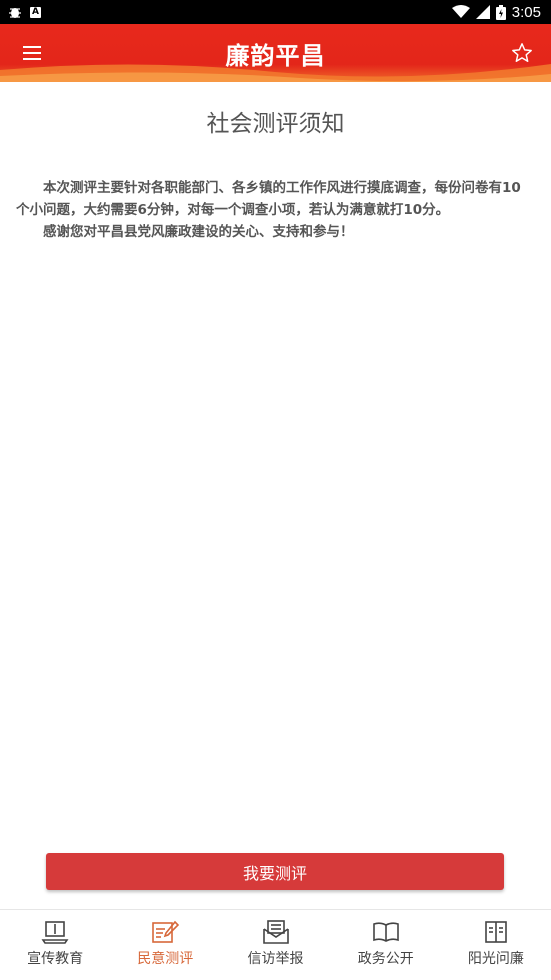 Image resolution: width=551 pixels, height=980 pixels. Describe the element at coordinates (275, 56) in the screenshot. I see `app-title: 廉韵平昌` at that location.